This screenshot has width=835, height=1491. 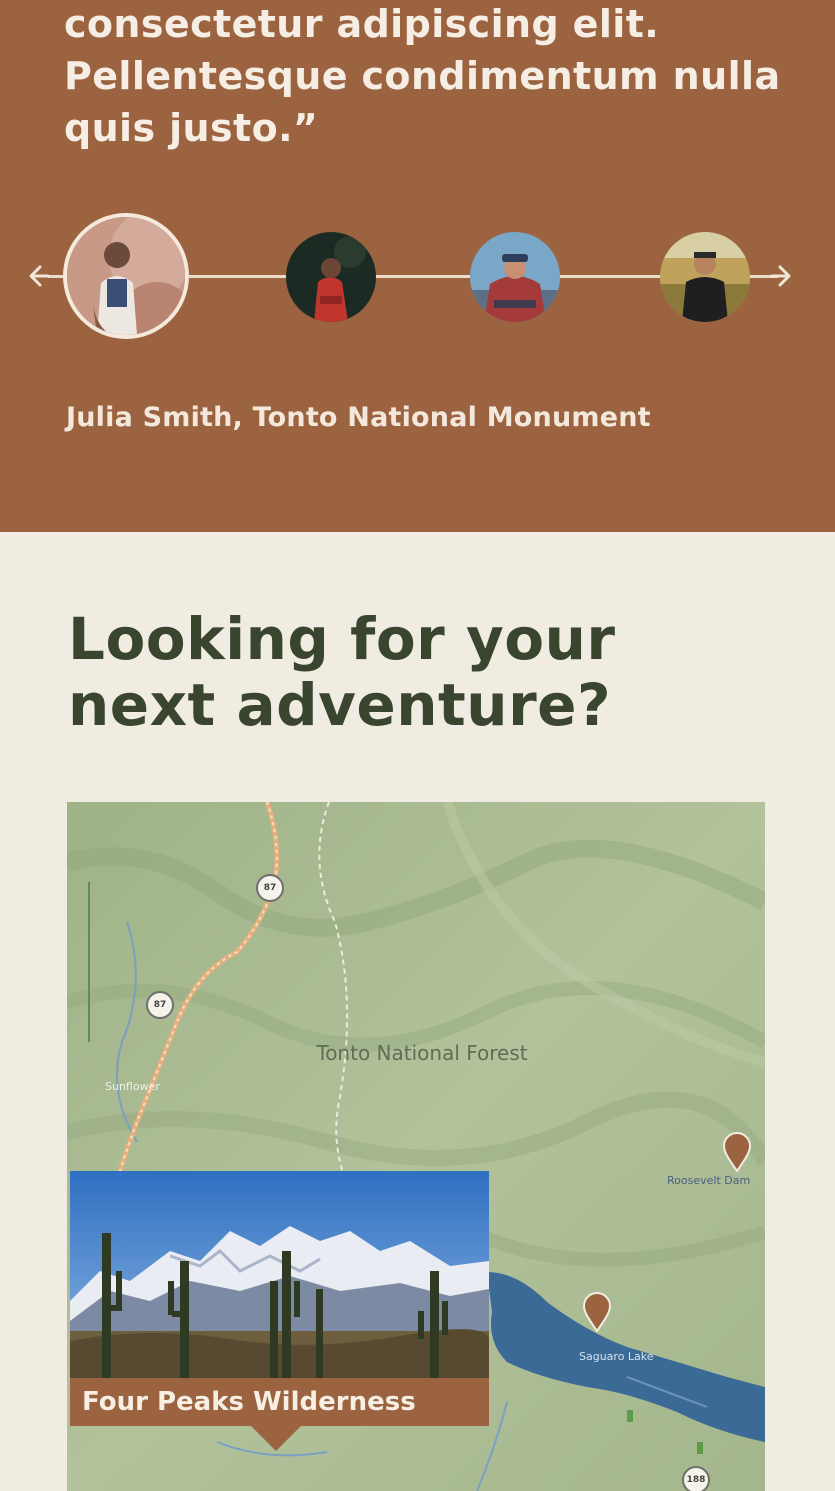 What do you see at coordinates (132, 1086) in the screenshot?
I see `town-label: Sunflower` at bounding box center [132, 1086].